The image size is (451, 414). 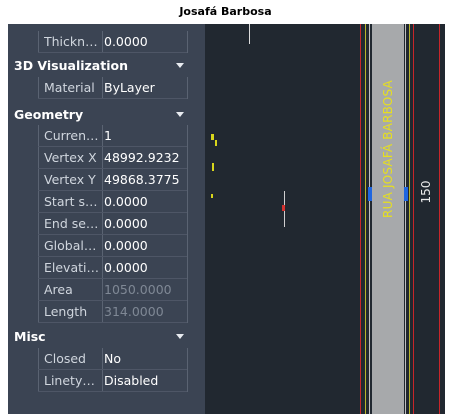 I want to click on property-value: Disabled, so click(x=145, y=381).